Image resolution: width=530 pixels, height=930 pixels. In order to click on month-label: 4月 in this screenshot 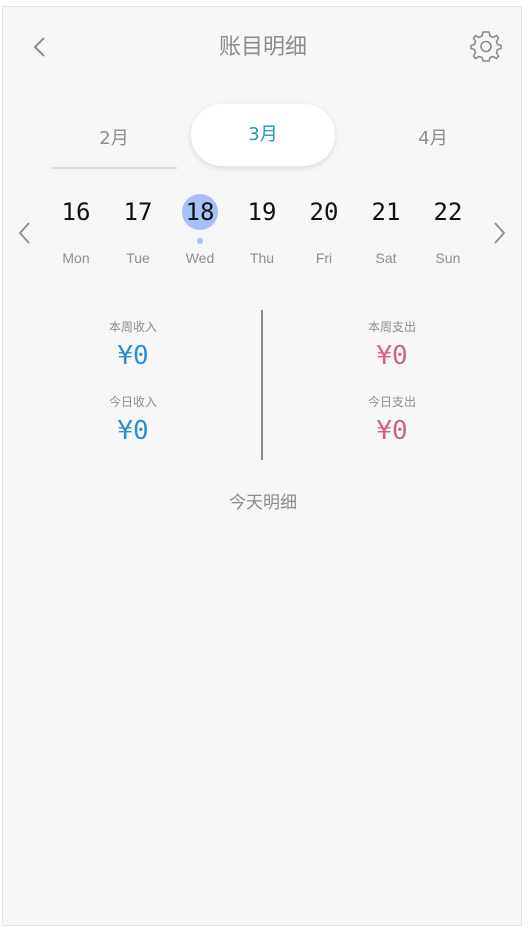, I will do `click(433, 138)`.